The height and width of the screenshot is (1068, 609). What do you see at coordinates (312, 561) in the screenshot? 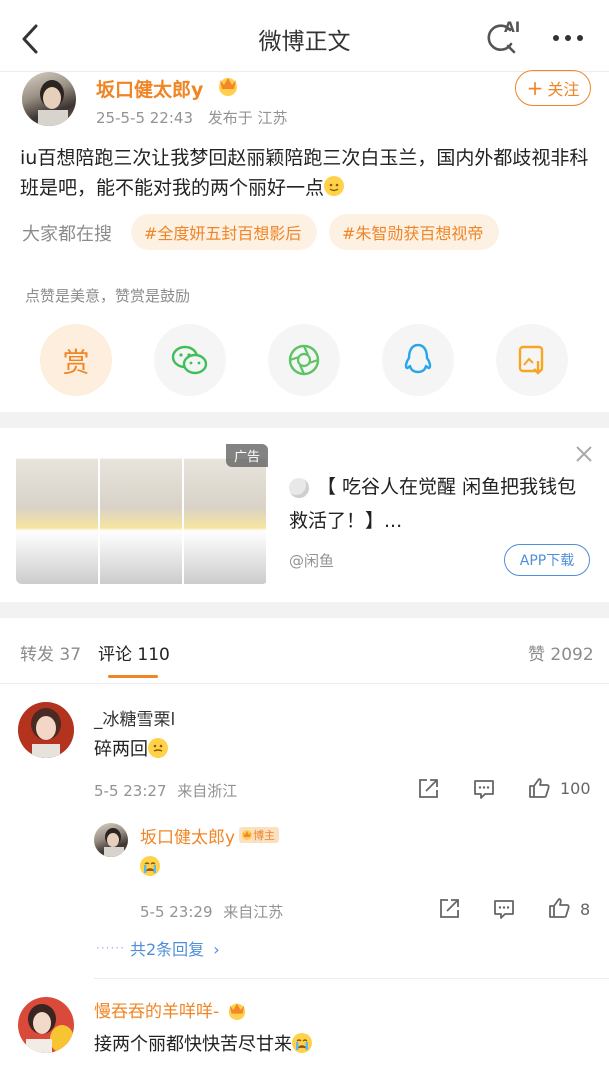
I see `ad-source: @闲鱼` at bounding box center [312, 561].